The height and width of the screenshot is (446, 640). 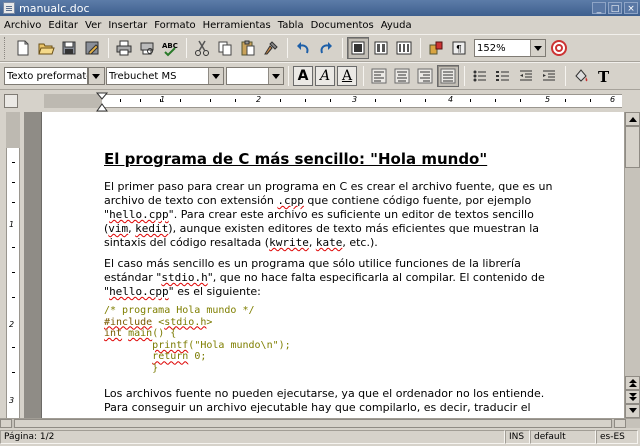 What do you see at coordinates (215, 76) in the screenshot?
I see `font-dropdown-arrow` at bounding box center [215, 76].